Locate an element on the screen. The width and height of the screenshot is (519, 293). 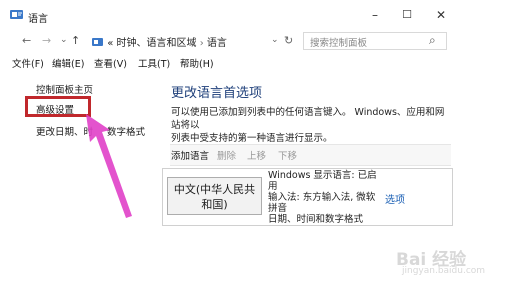
language-input-methods: 输入法: 东方输入法, 微软 is located at coordinates (322, 197).